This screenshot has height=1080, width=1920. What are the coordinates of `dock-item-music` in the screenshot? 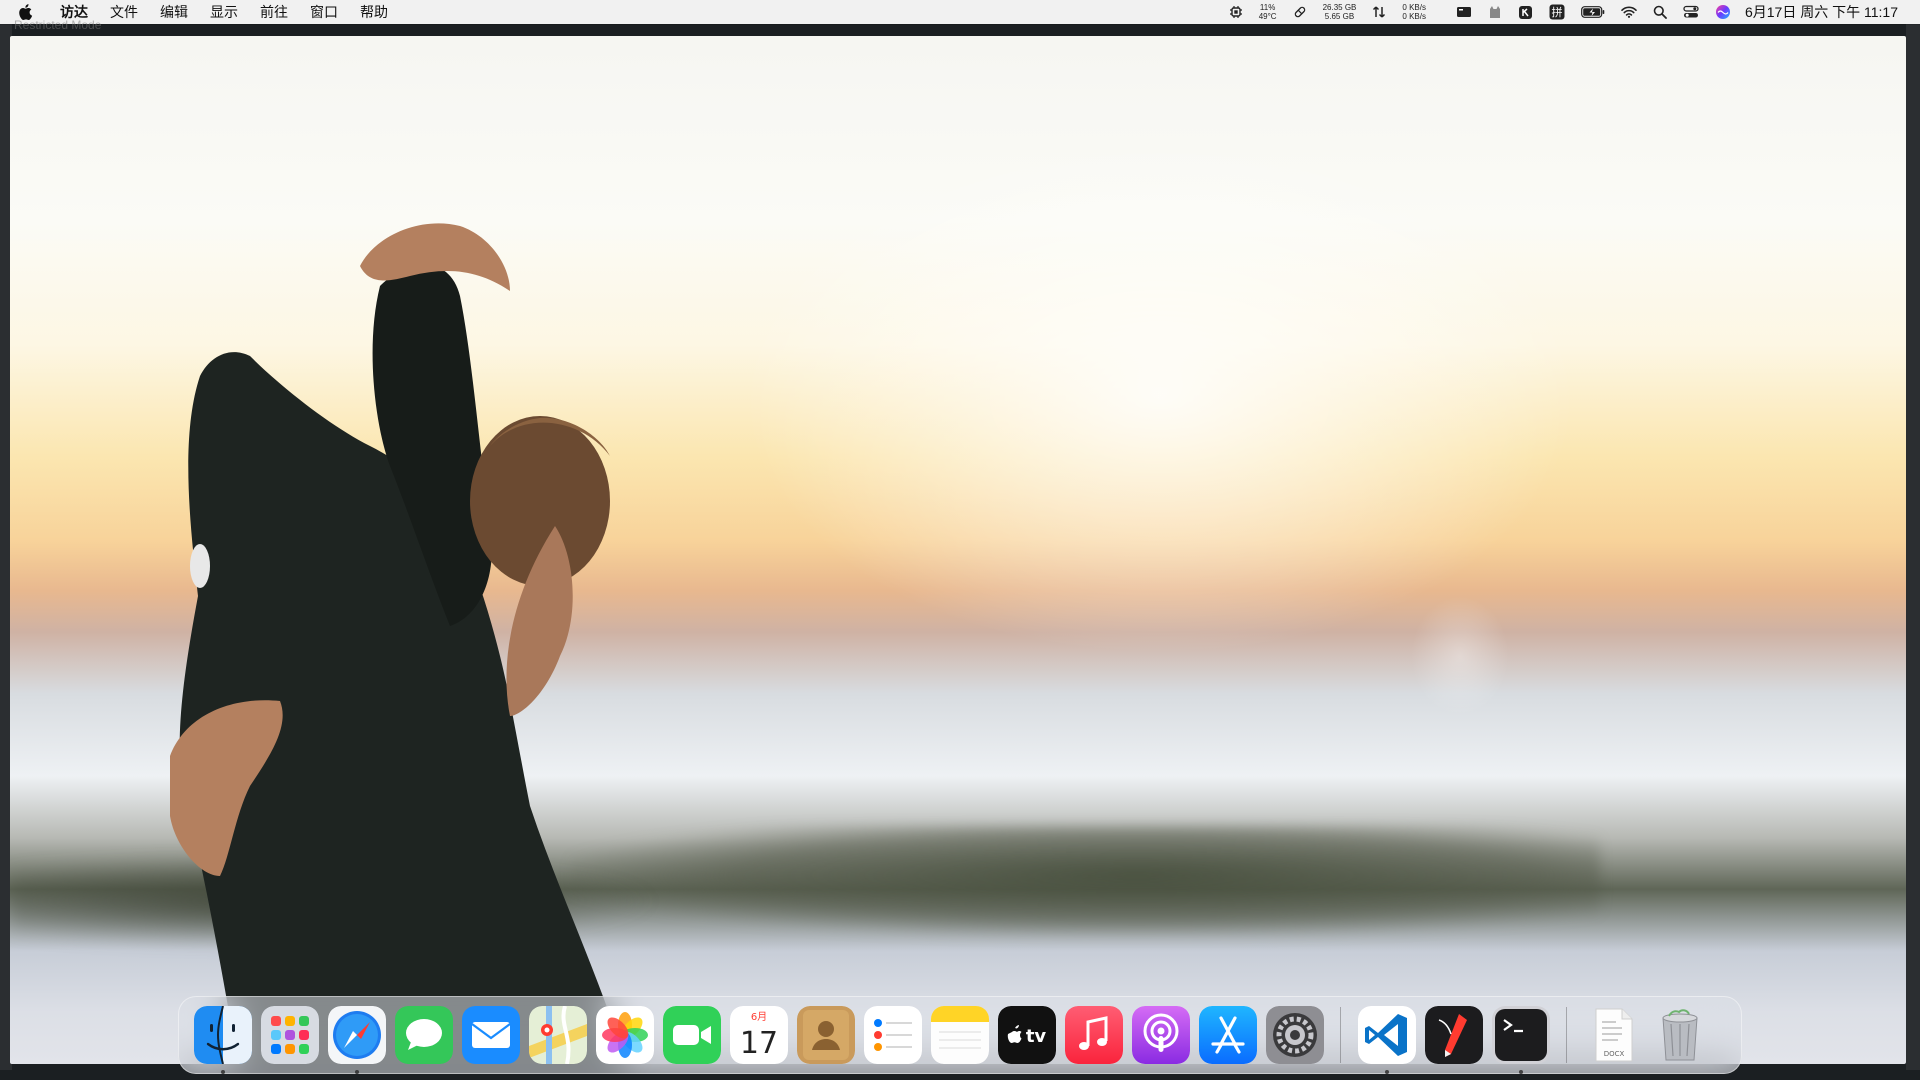 It's located at (1093, 1035).